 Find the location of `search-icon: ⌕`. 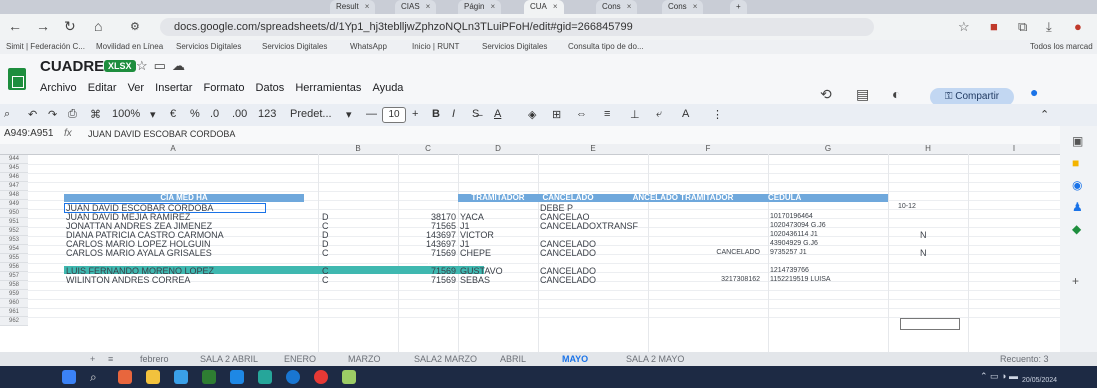

search-icon: ⌕ is located at coordinates (97, 377).